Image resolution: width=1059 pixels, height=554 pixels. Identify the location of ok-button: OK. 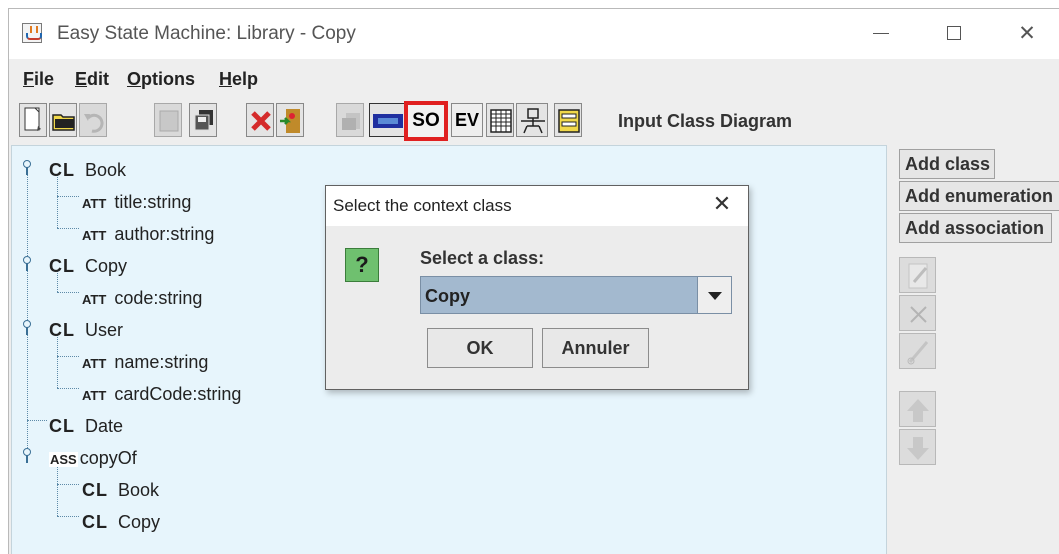
(480, 348).